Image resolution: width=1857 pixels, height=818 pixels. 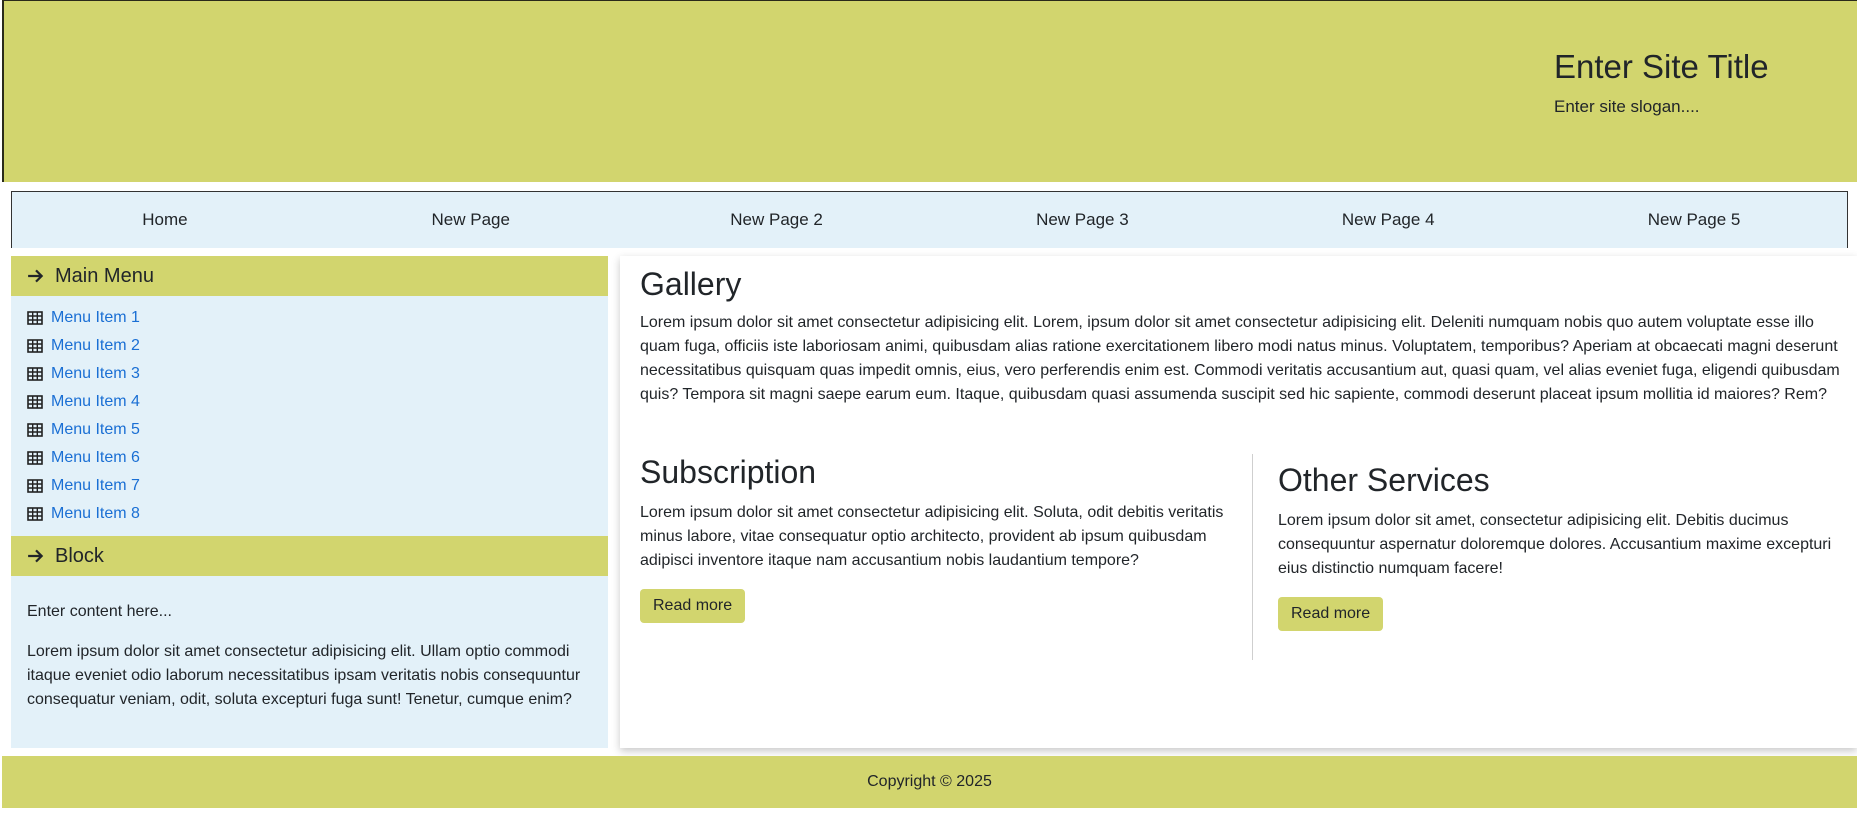 I want to click on menu-item-link: Menu Item 4, so click(x=95, y=402).